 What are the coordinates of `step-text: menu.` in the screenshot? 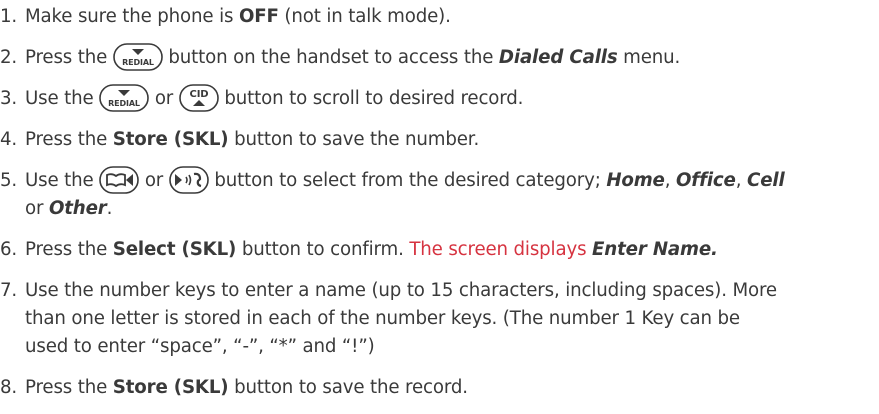 It's located at (649, 57).